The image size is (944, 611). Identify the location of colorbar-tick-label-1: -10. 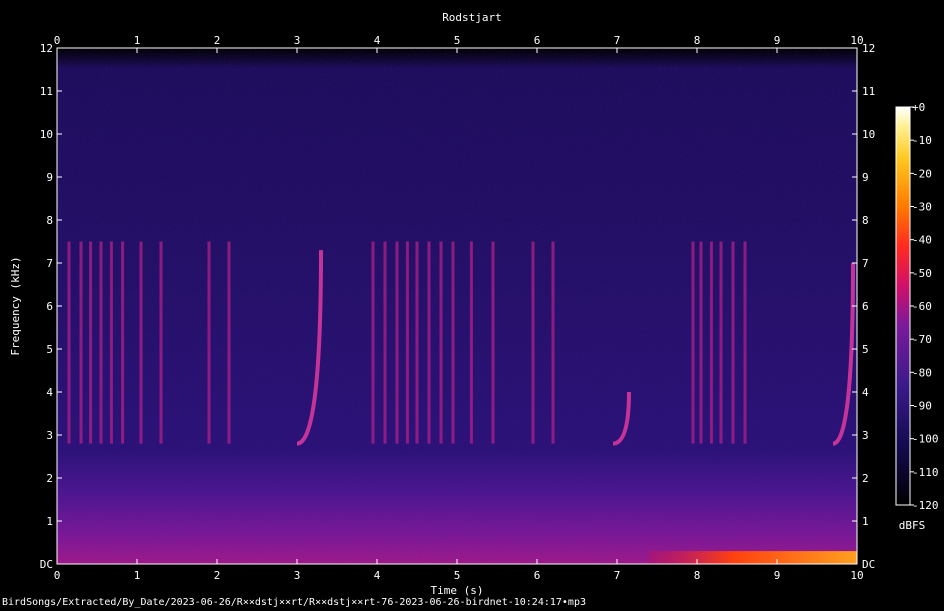
(922, 140).